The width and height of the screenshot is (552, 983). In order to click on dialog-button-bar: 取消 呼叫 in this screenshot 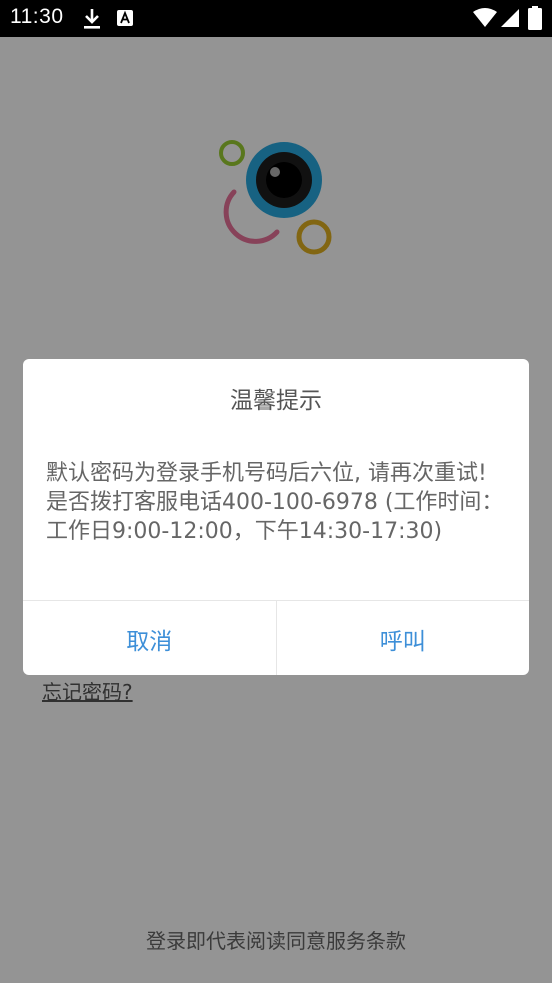, I will do `click(276, 637)`.